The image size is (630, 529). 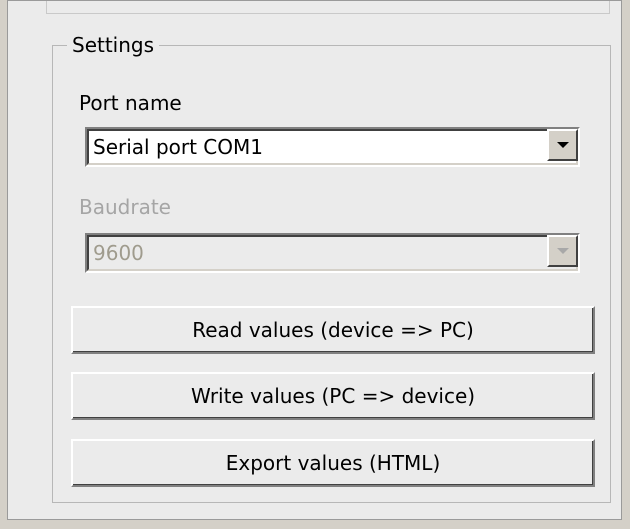 I want to click on settings-legend: Settings, so click(x=113, y=45).